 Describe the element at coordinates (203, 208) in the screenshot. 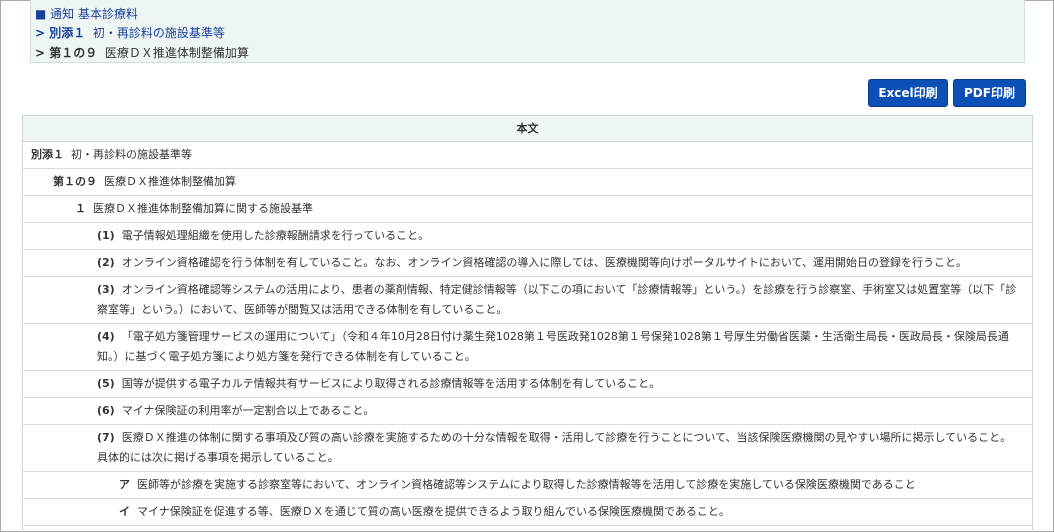

I see `row-text: 医療ＤＸ推進体制整備加算に関する施設基準` at that location.